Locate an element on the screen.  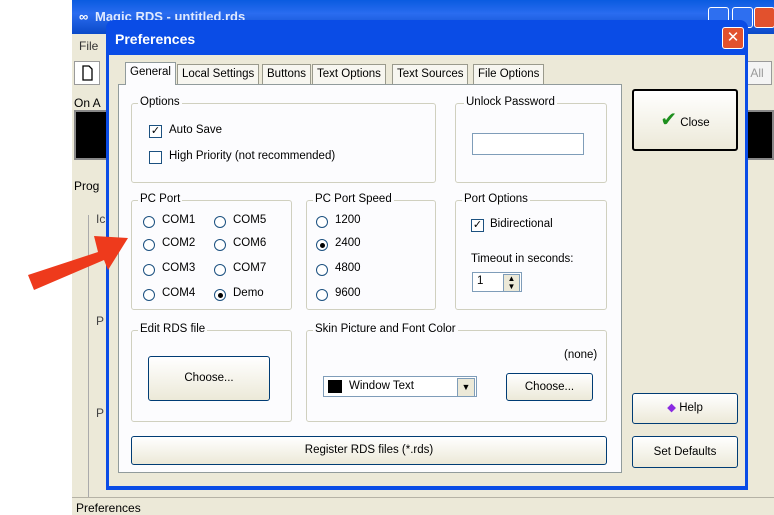
side-letter-3: P is located at coordinates (100, 413).